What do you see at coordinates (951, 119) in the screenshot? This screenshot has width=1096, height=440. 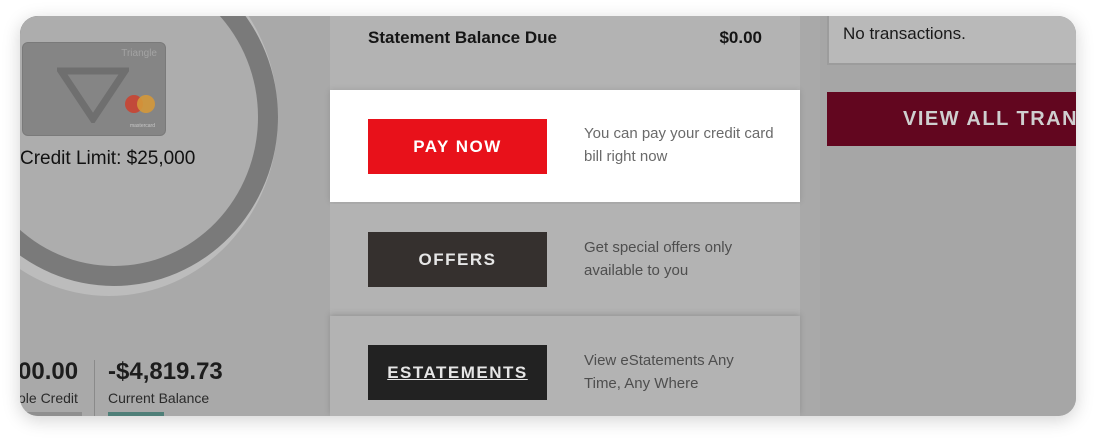 I see `view-all-transactions-button: VIEW ALL TRANS` at bounding box center [951, 119].